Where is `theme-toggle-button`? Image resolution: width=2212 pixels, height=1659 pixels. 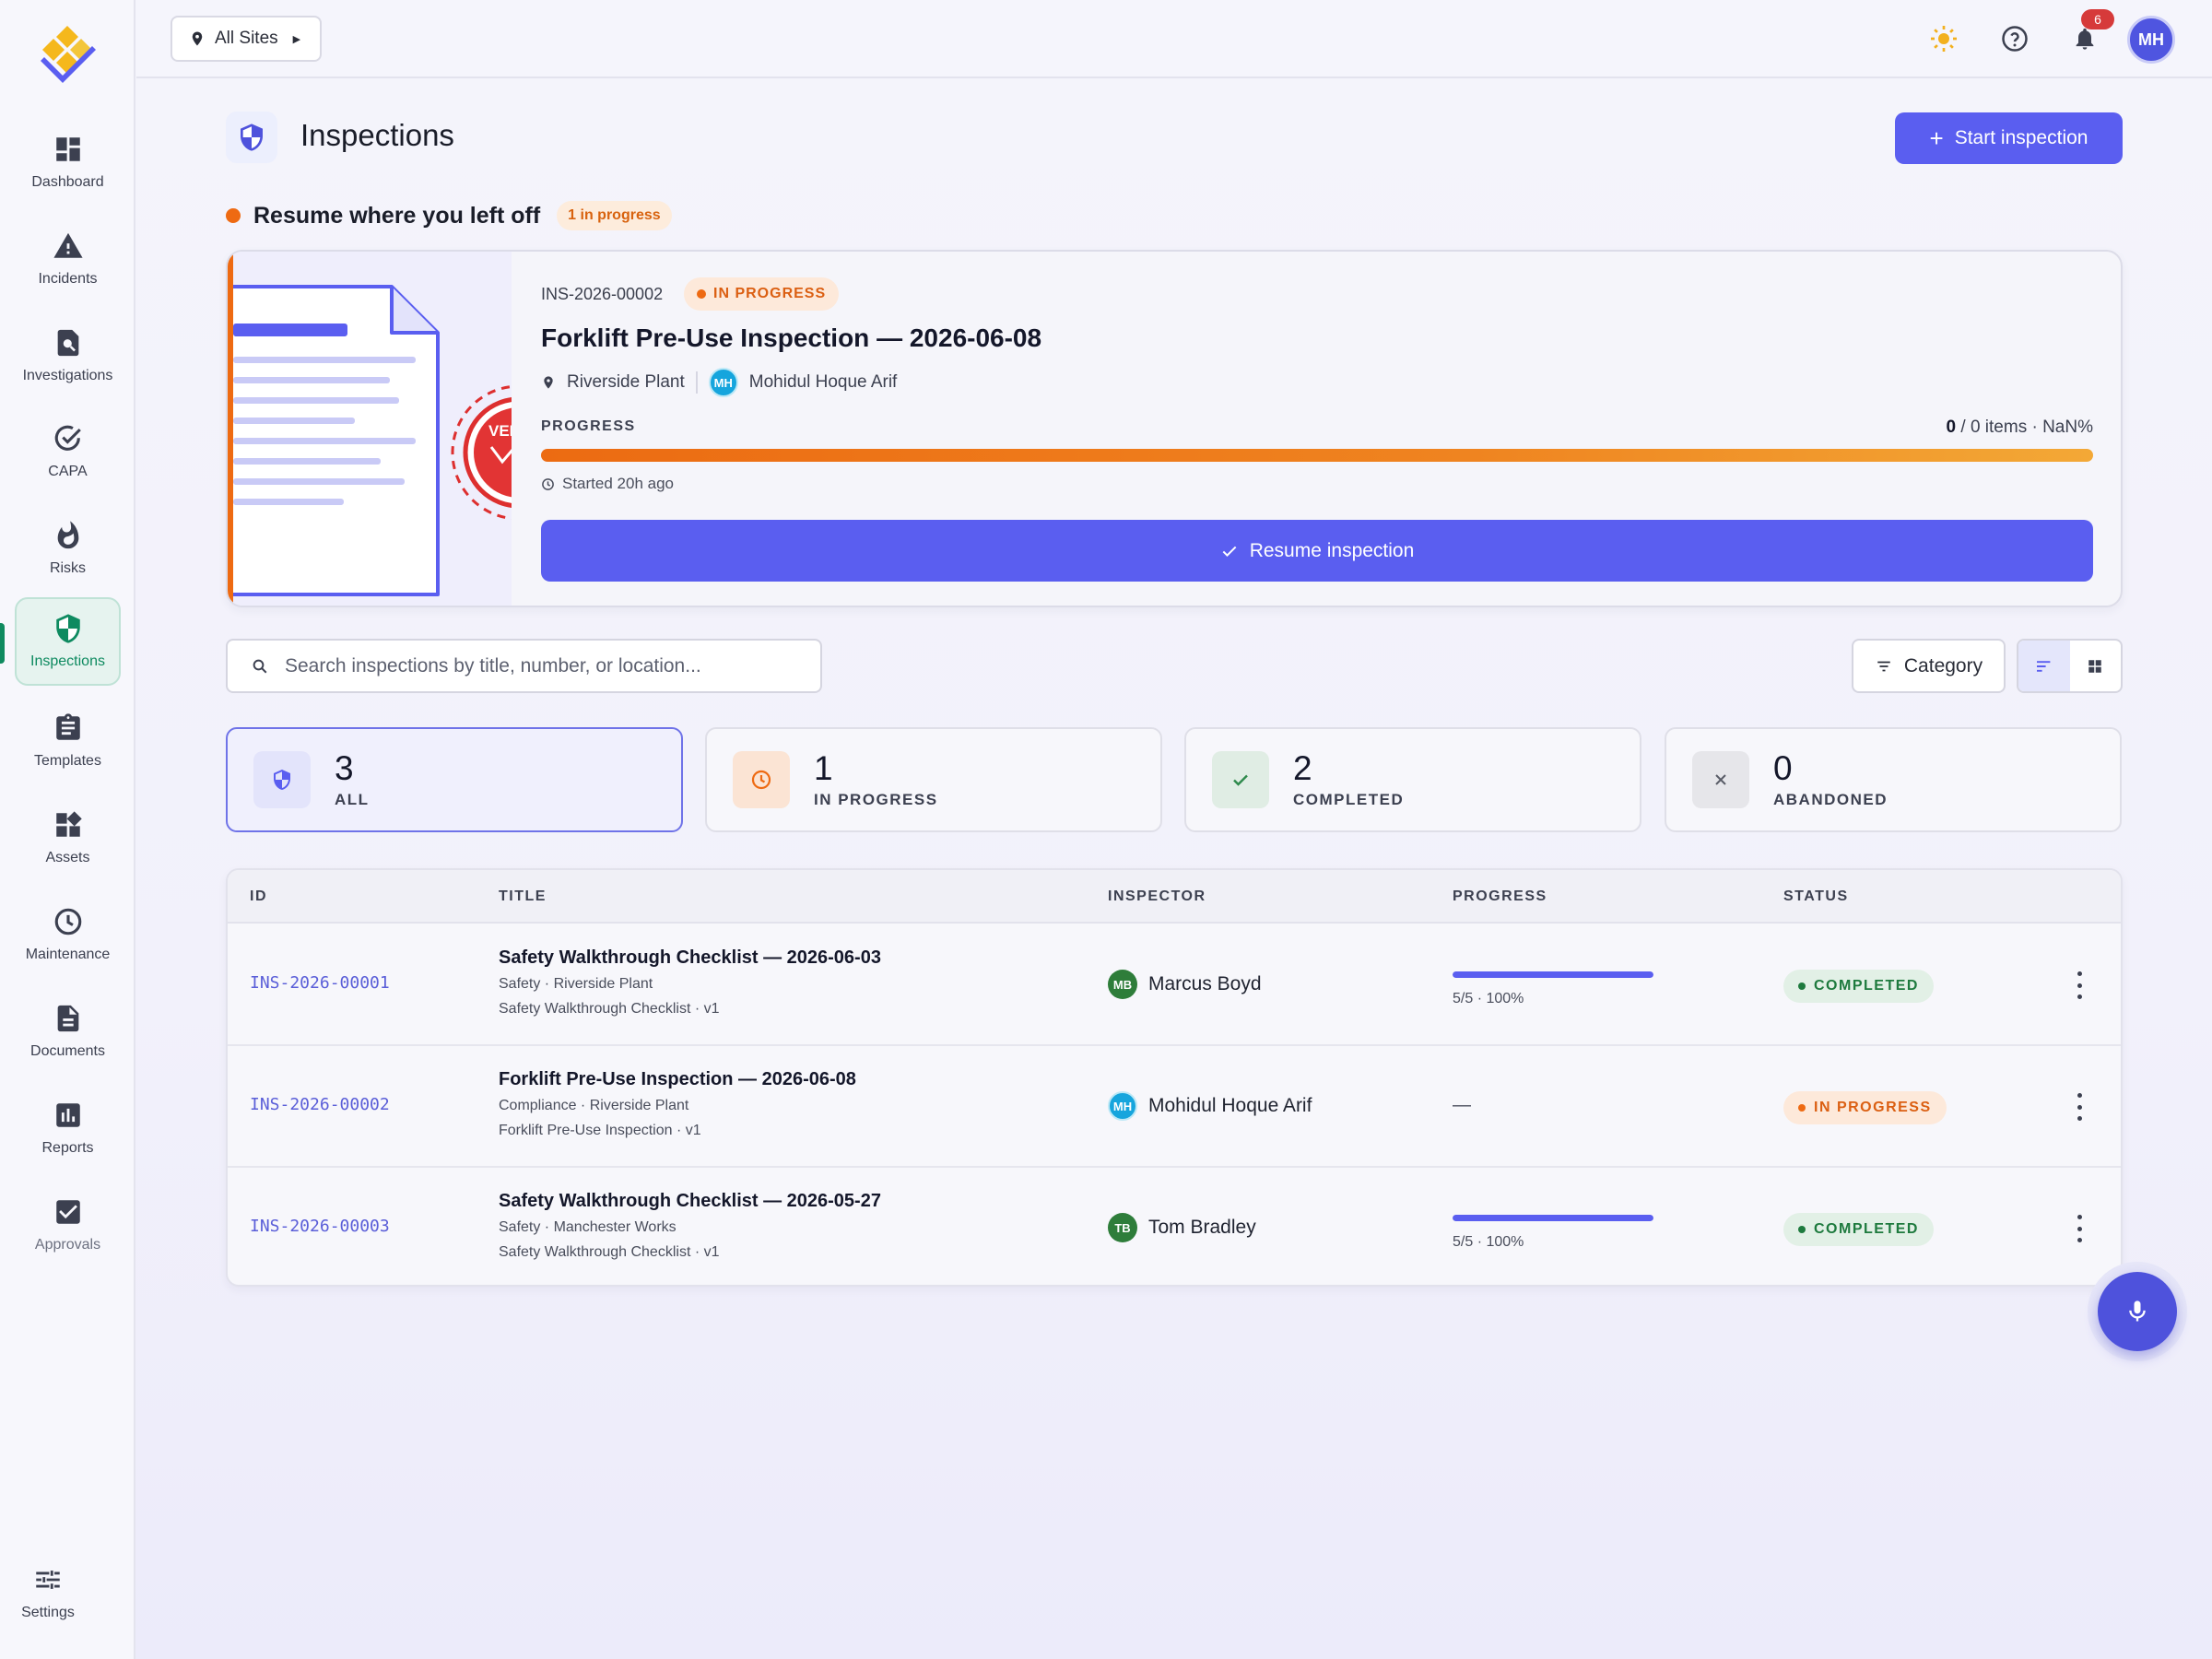
theme-toggle-button is located at coordinates (1943, 38).